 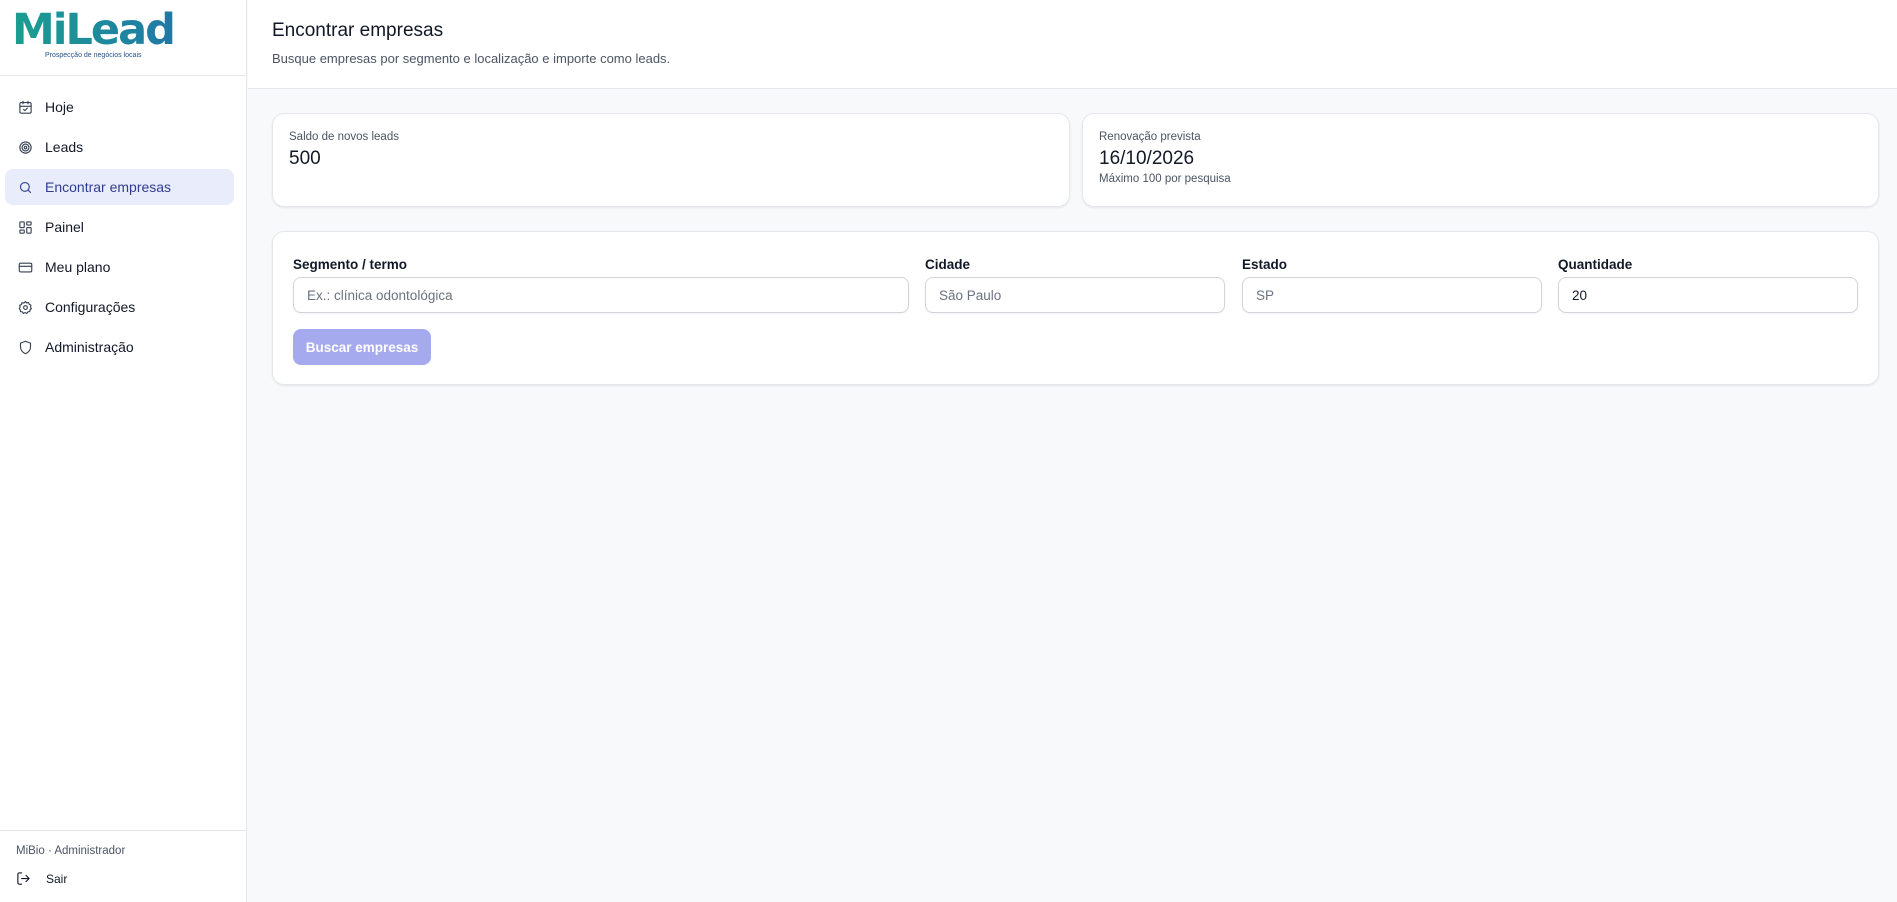 I want to click on sidebar-item-label: Painel, so click(x=64, y=227).